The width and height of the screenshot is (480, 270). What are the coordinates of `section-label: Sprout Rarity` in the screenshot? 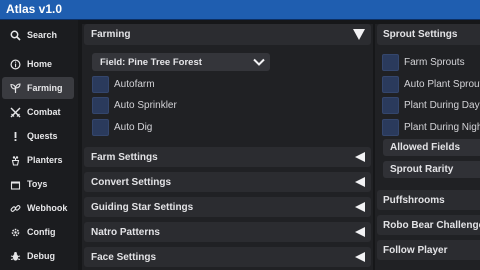 It's located at (422, 169).